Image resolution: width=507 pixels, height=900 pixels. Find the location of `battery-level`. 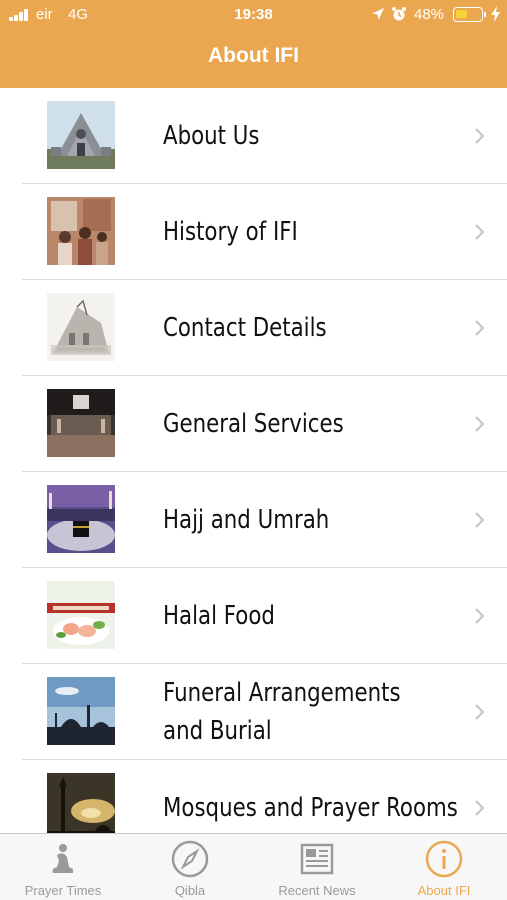

battery-level is located at coordinates (461, 14).